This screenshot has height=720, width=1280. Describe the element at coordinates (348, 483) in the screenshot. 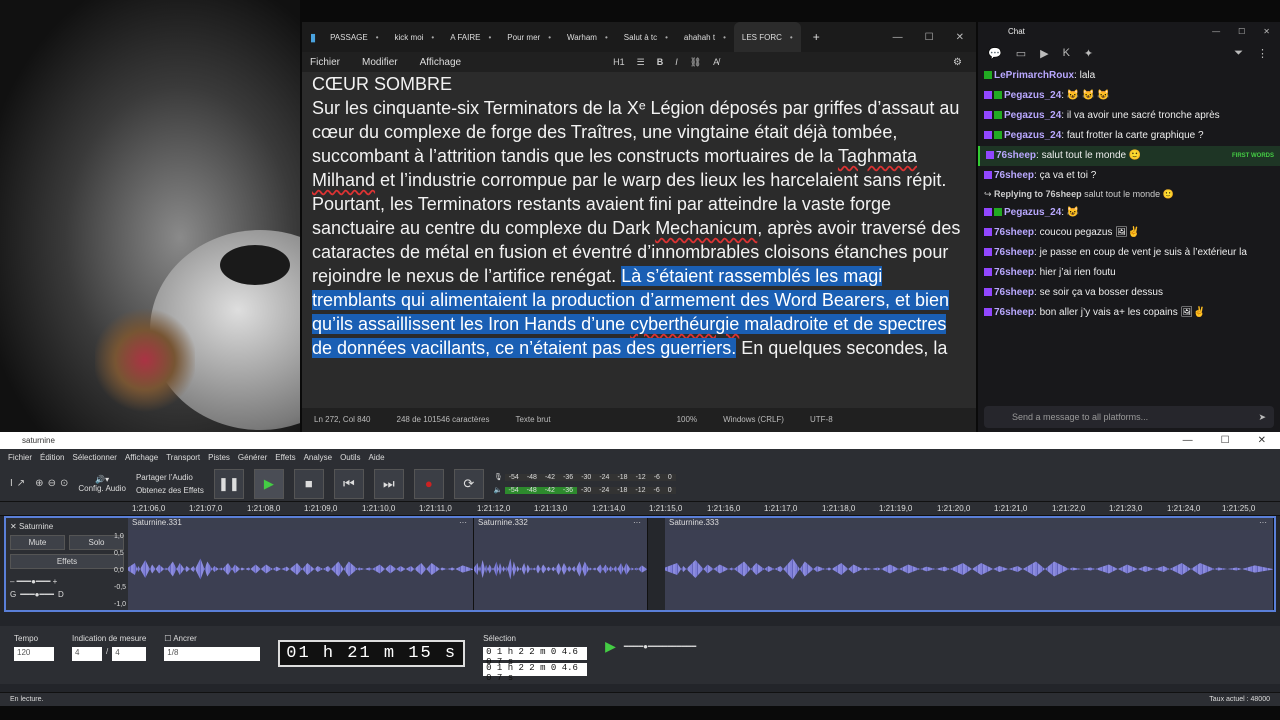

I see `skip-start-button: ⏮` at that location.